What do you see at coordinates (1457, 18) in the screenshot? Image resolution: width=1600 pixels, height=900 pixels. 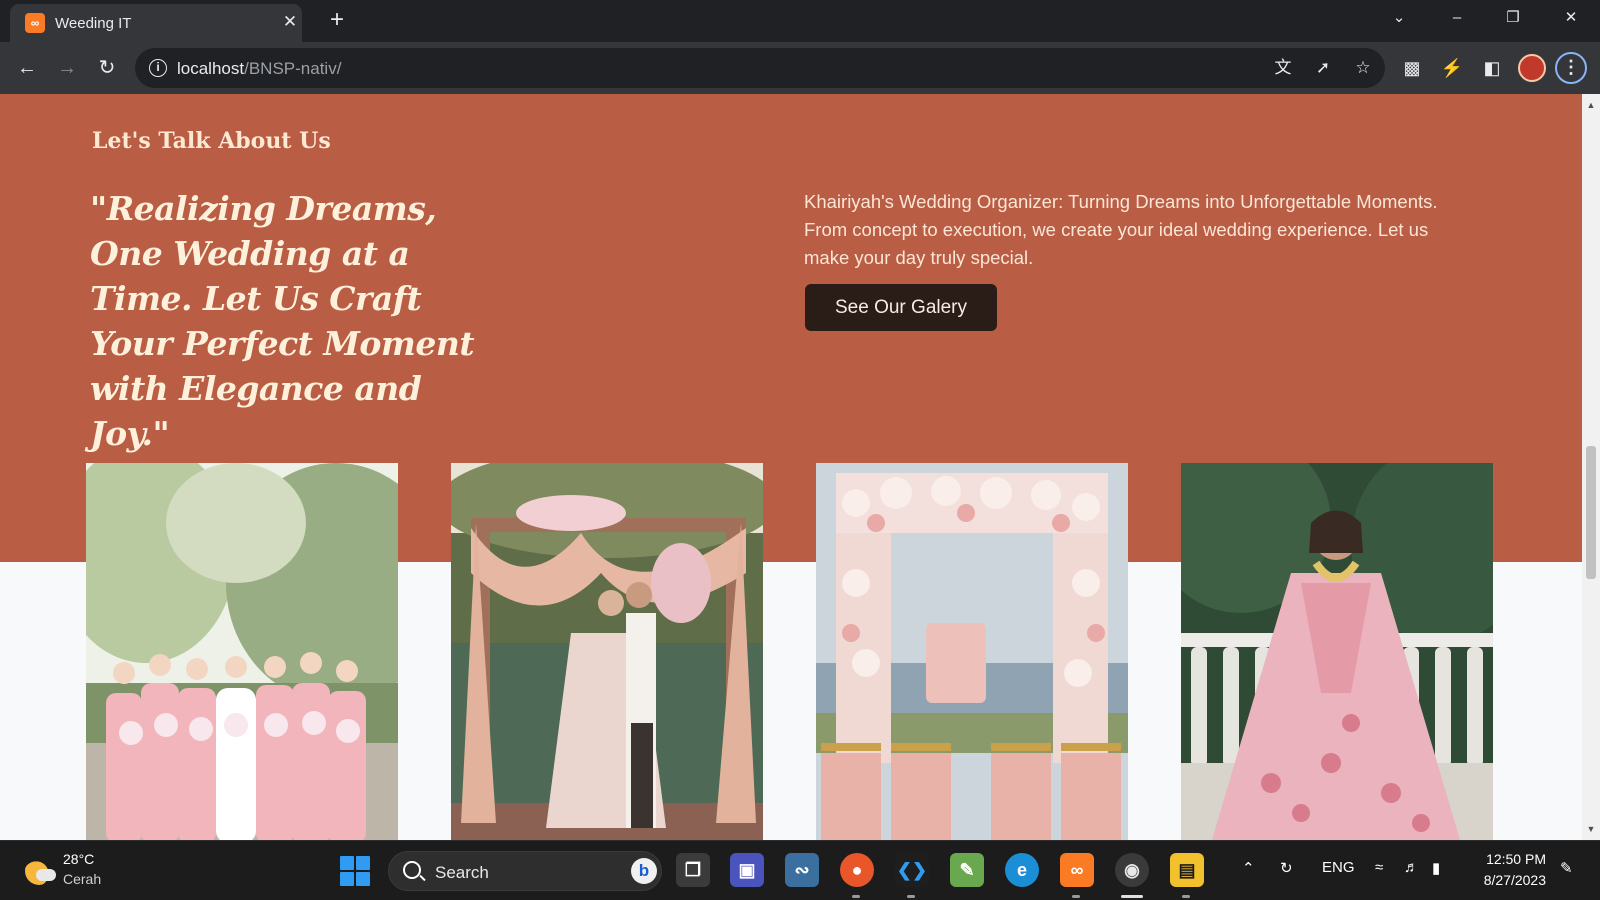 I see `minimize-icon: –` at bounding box center [1457, 18].